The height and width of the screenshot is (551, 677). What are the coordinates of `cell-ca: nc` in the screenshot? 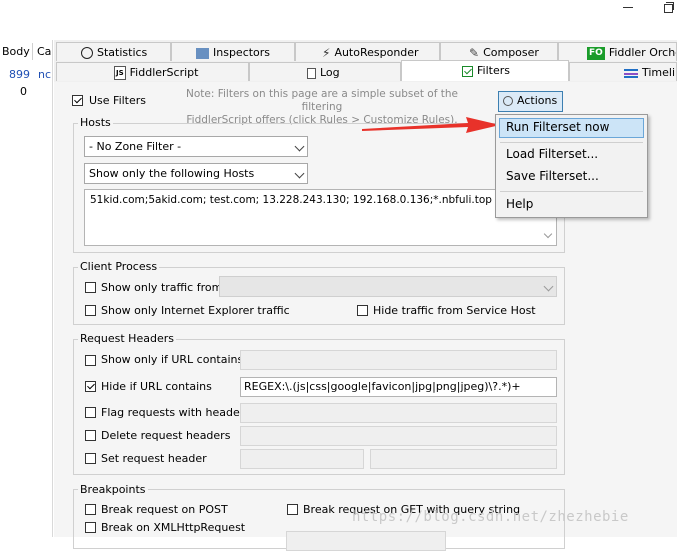 It's located at (44, 74).